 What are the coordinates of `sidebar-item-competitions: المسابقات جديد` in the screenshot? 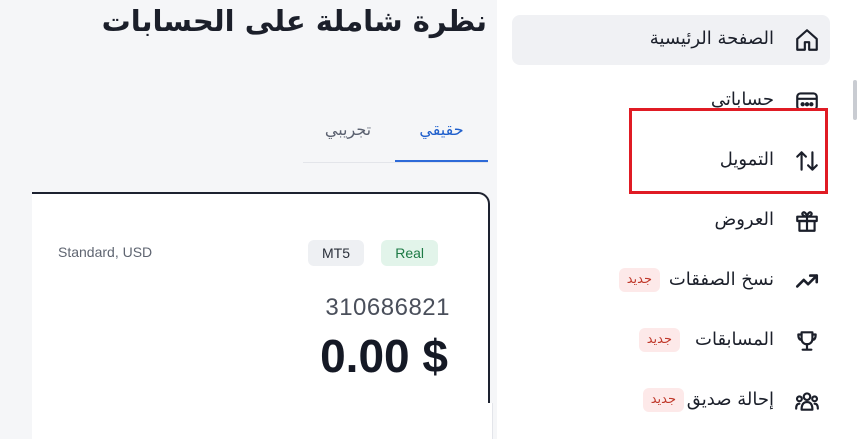 It's located at (671, 341).